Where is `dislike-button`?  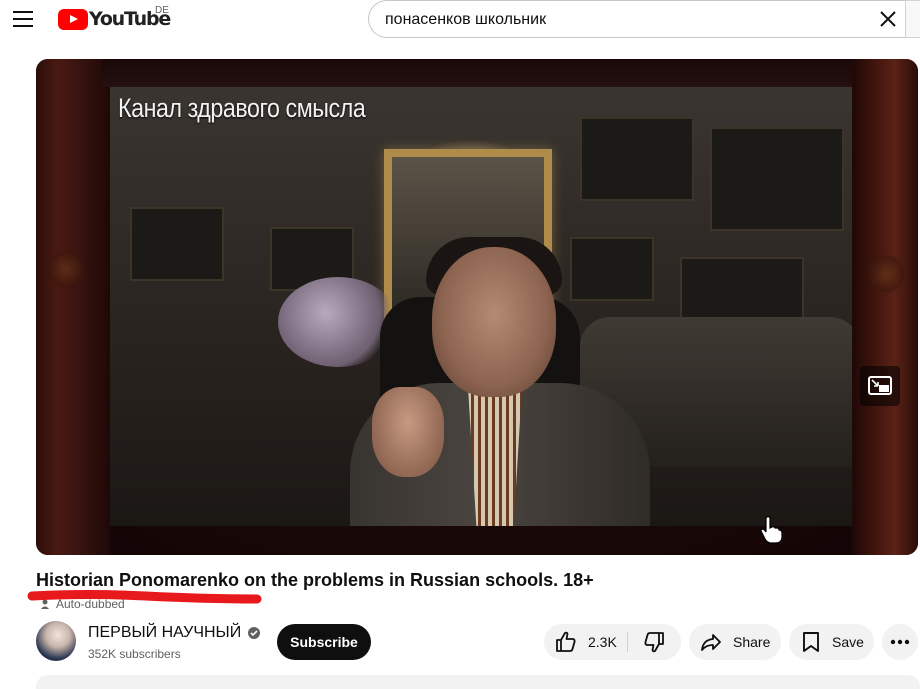 dislike-button is located at coordinates (654, 642).